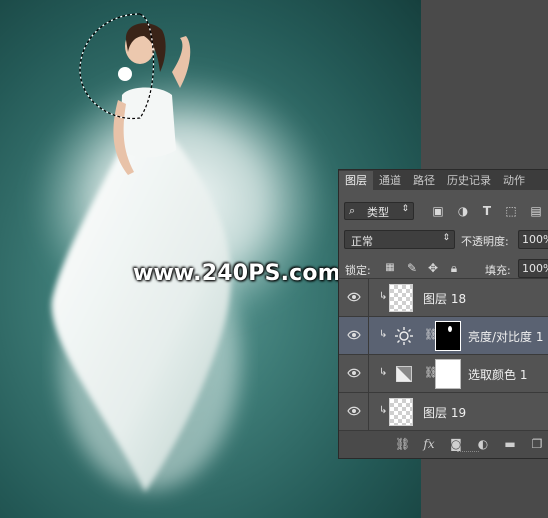  What do you see at coordinates (454, 268) in the screenshot?
I see `lock-all-padlock-icon: 🔒︎` at bounding box center [454, 268].